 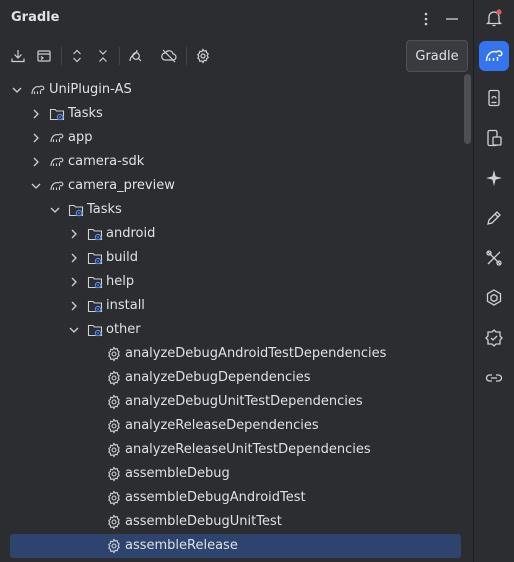 What do you see at coordinates (236, 186) in the screenshot?
I see `tree-node: camera_preview` at bounding box center [236, 186].